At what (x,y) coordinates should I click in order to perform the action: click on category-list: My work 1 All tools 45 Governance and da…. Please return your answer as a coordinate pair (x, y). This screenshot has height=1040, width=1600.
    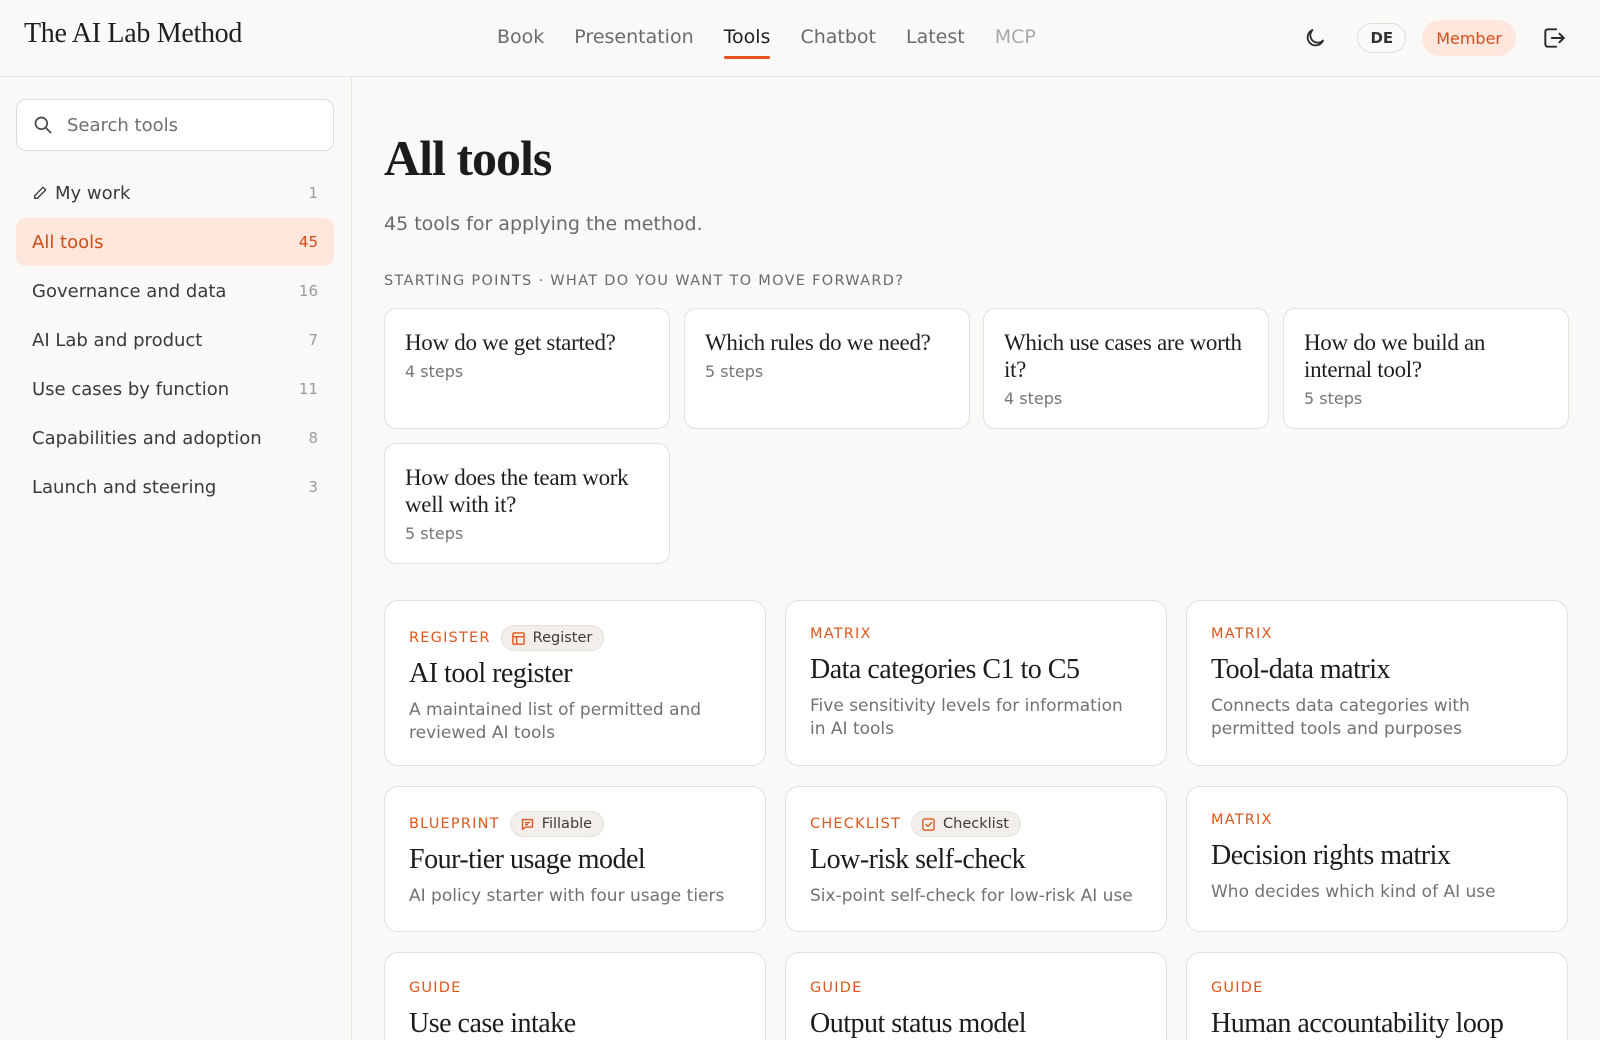
    Looking at the image, I should click on (175, 340).